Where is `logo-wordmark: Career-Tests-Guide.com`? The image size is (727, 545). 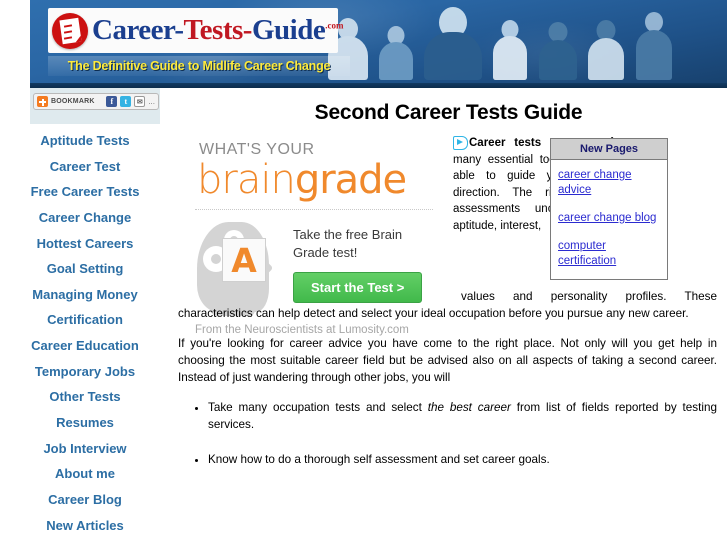
logo-wordmark: Career-Tests-Guide.com is located at coordinates (218, 30).